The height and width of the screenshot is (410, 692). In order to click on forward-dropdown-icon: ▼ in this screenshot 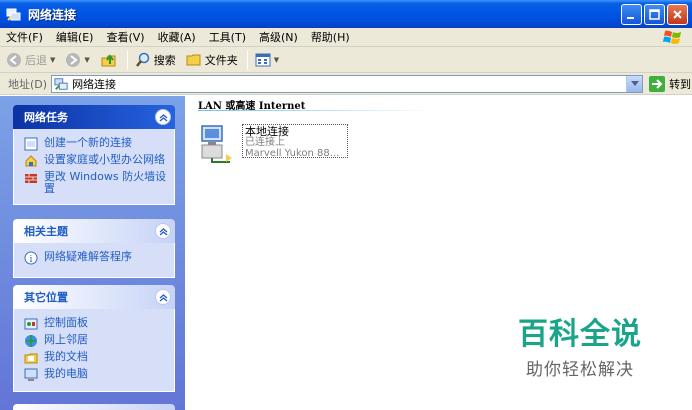, I will do `click(86, 60)`.